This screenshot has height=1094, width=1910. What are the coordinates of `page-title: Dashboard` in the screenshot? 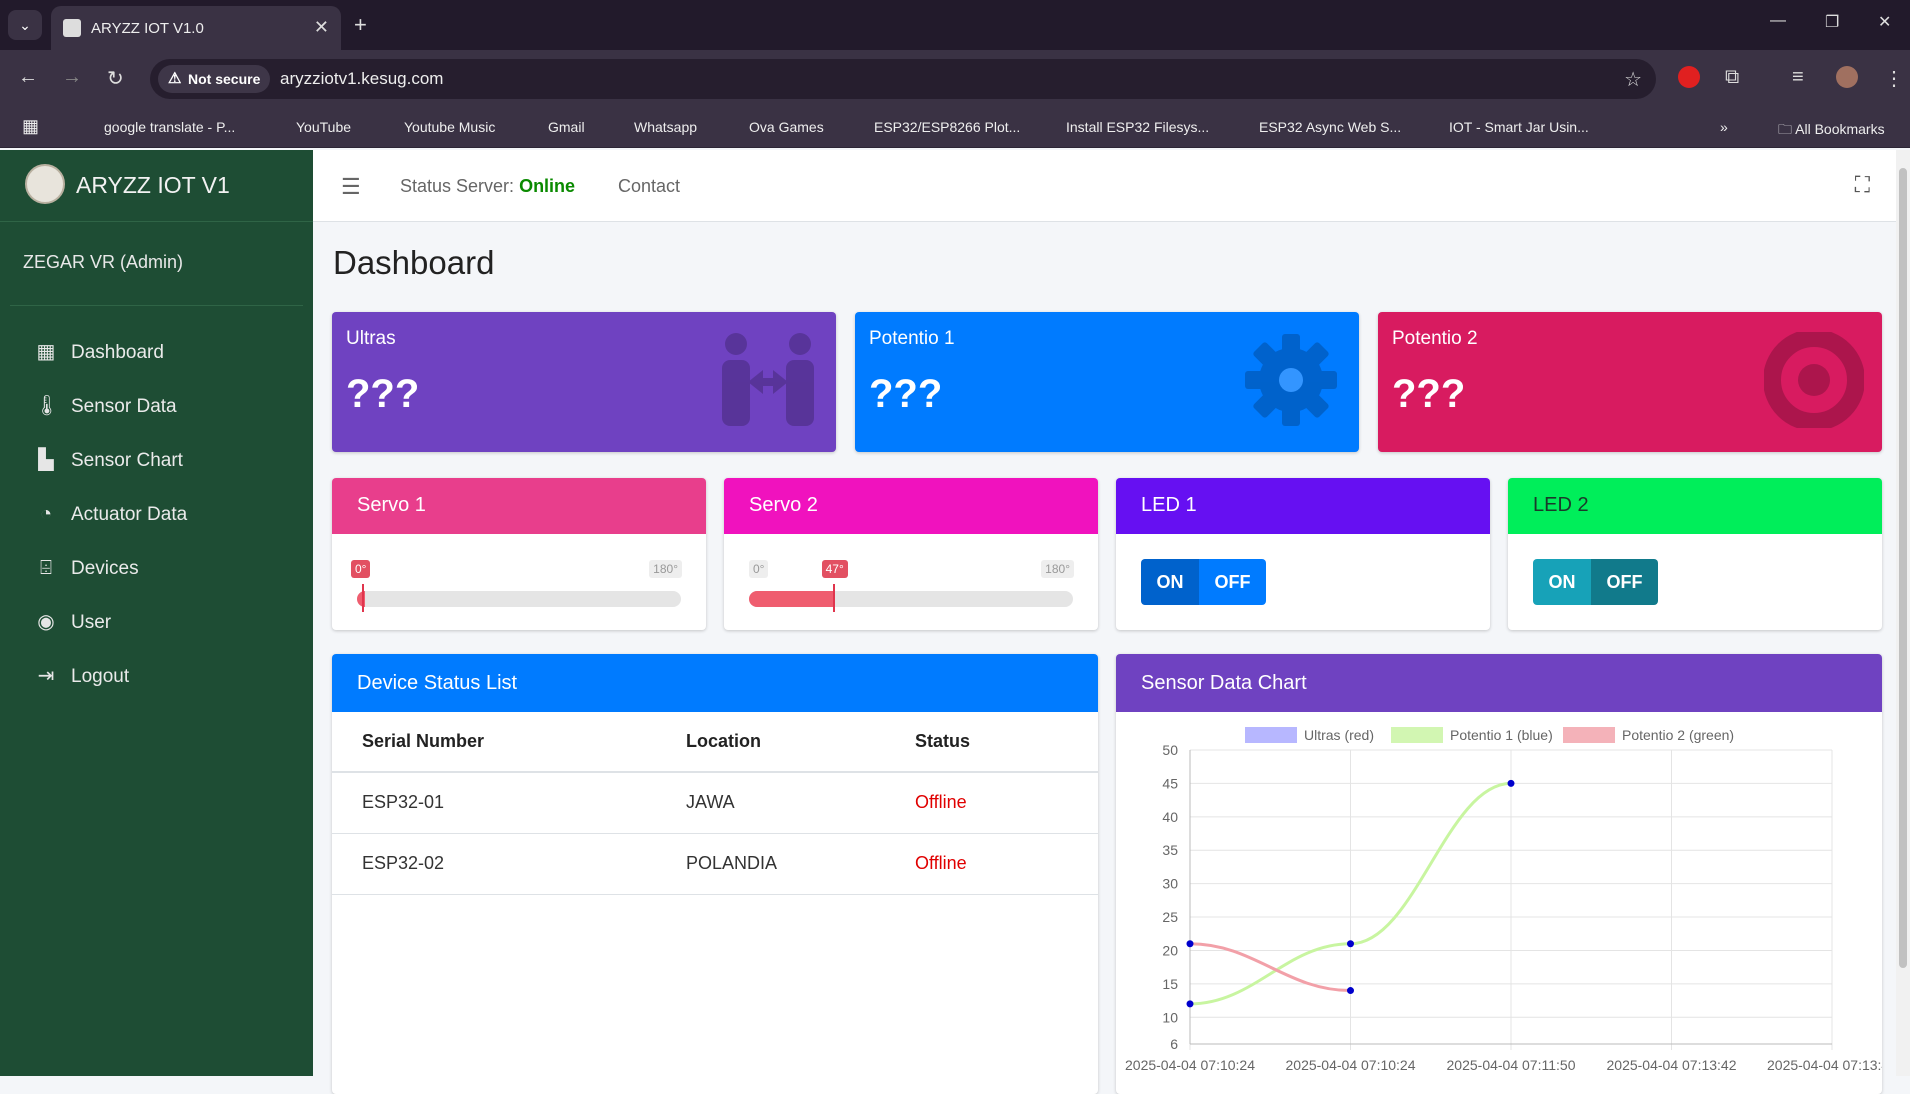 It's located at (414, 262).